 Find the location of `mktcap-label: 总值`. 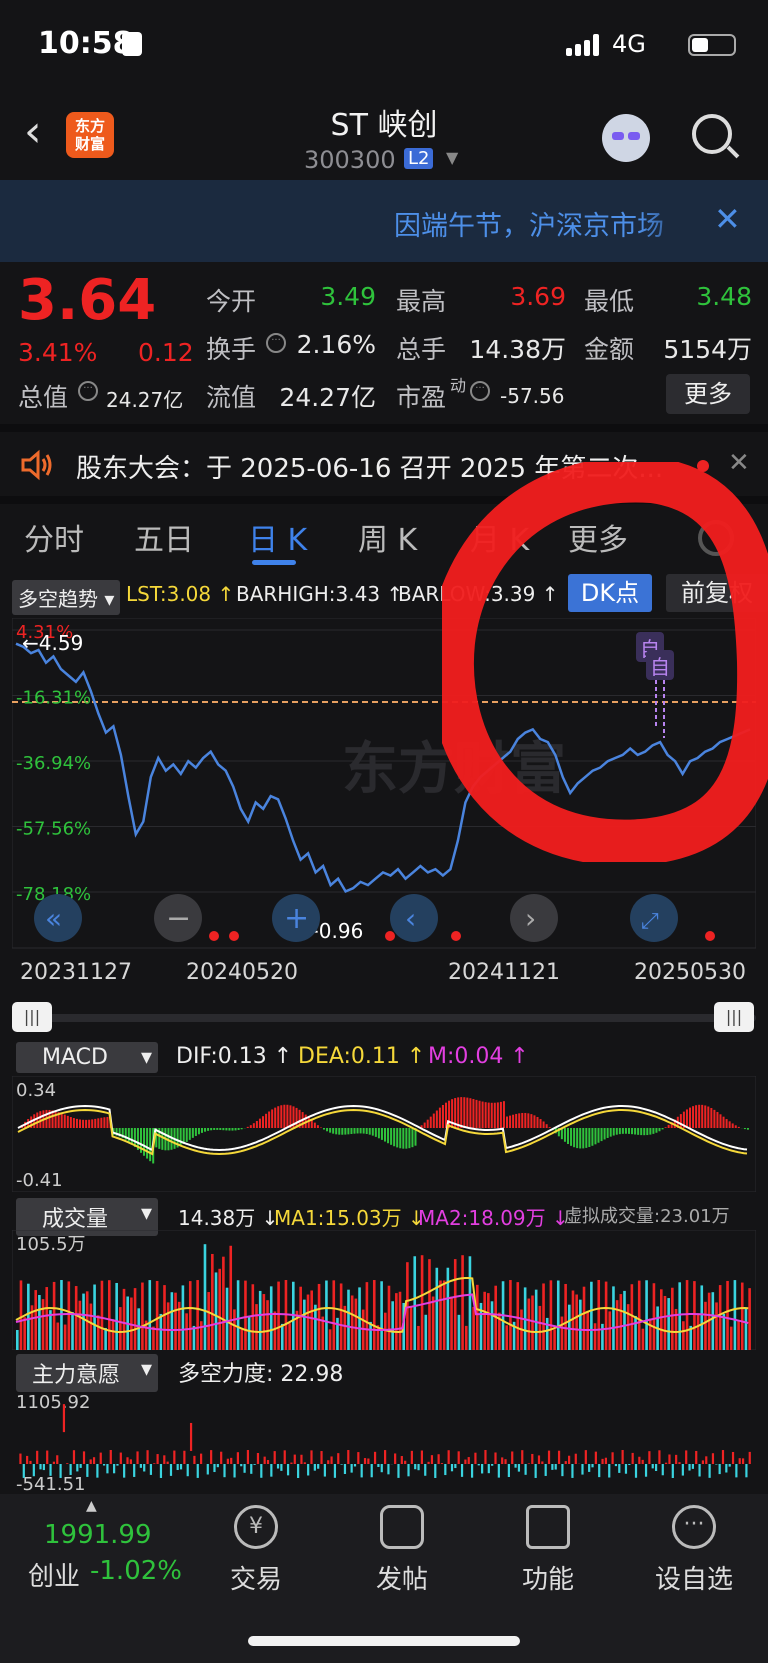

mktcap-label: 总值 is located at coordinates (43, 397).